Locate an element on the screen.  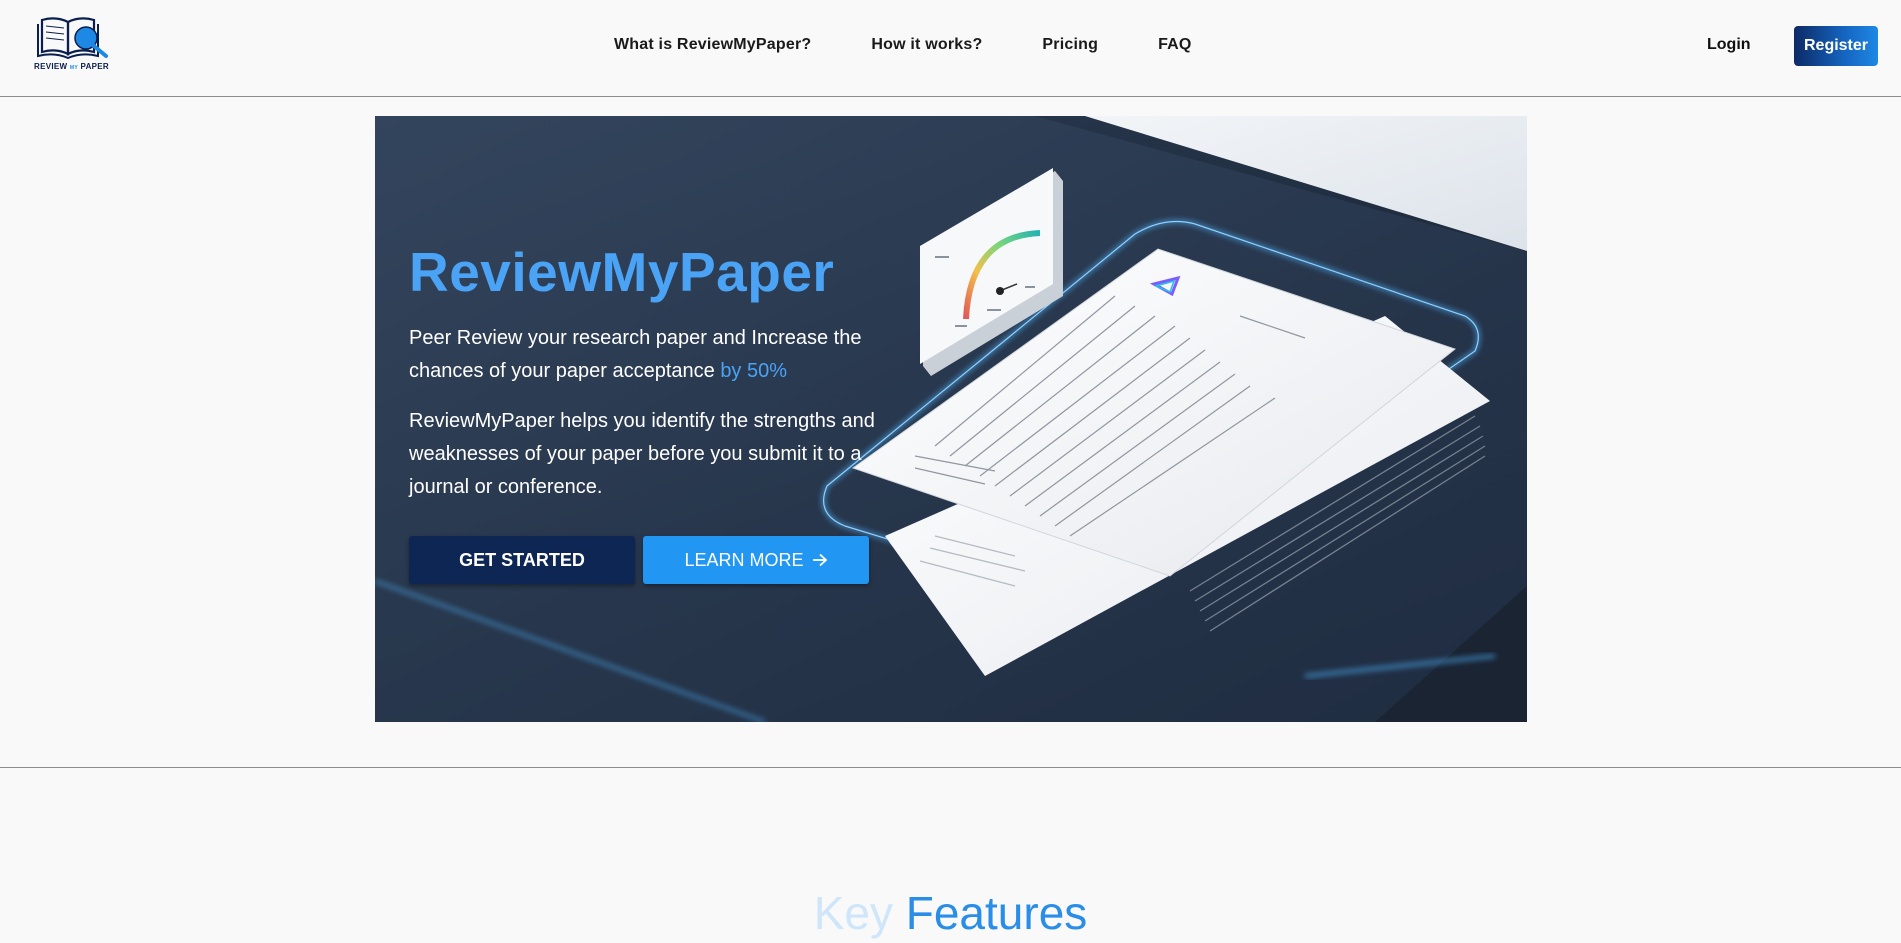
site-logo: REVIEW MY PAPER is located at coordinates (80, 43).